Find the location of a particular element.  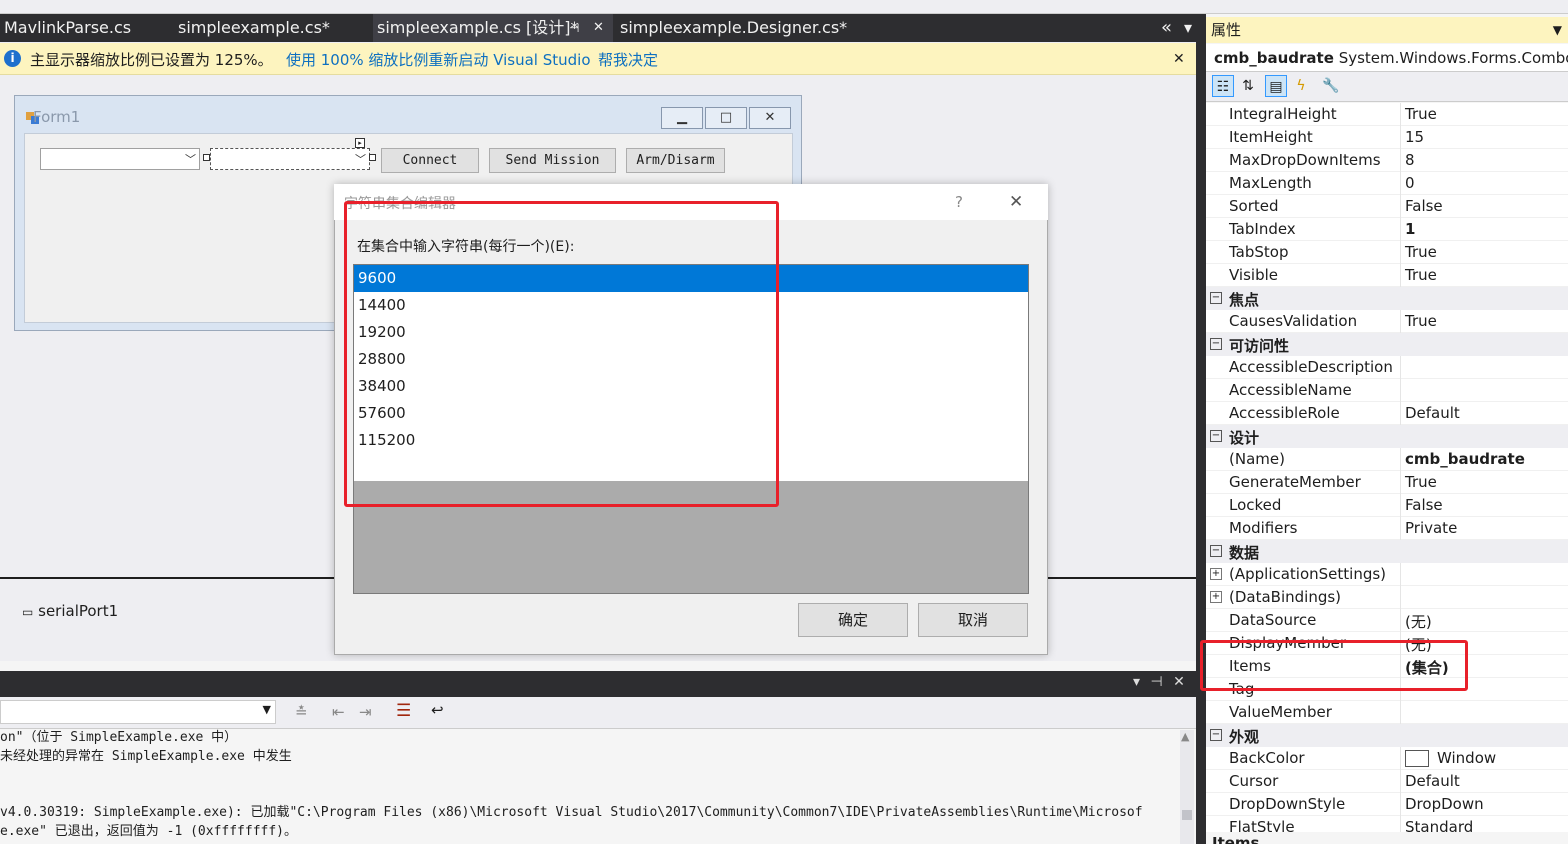

panel-controls-icon: ▾ ⊣ ✕ is located at coordinates (1160, 682).